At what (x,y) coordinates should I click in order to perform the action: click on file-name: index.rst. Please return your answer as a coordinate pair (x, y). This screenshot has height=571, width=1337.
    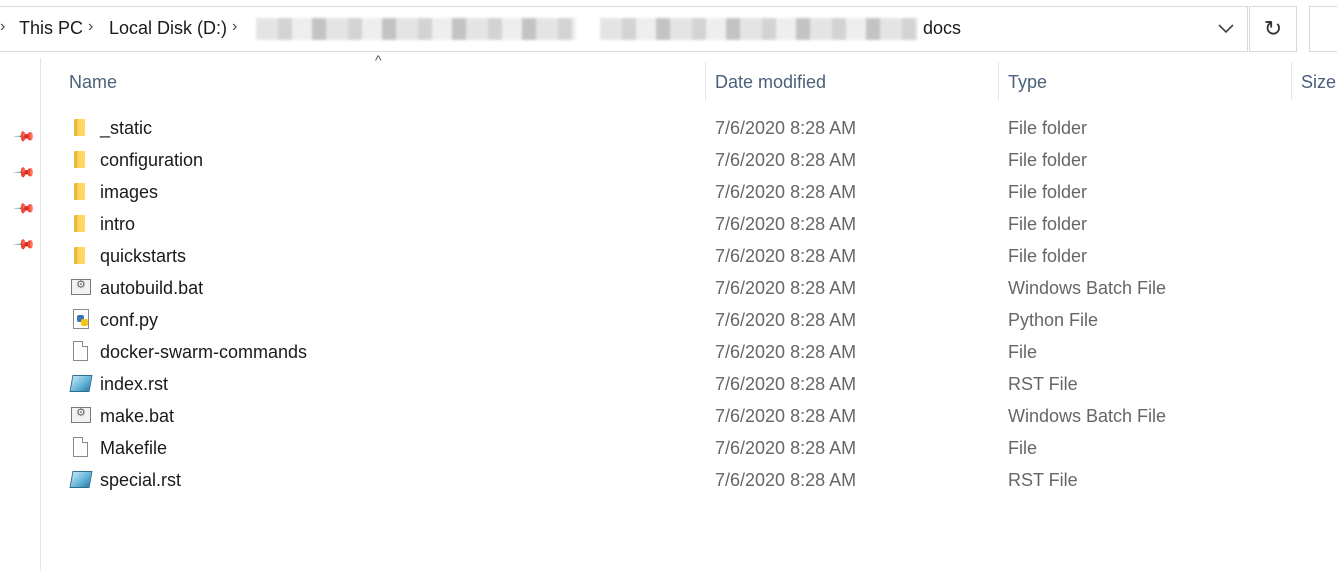
    Looking at the image, I should click on (134, 384).